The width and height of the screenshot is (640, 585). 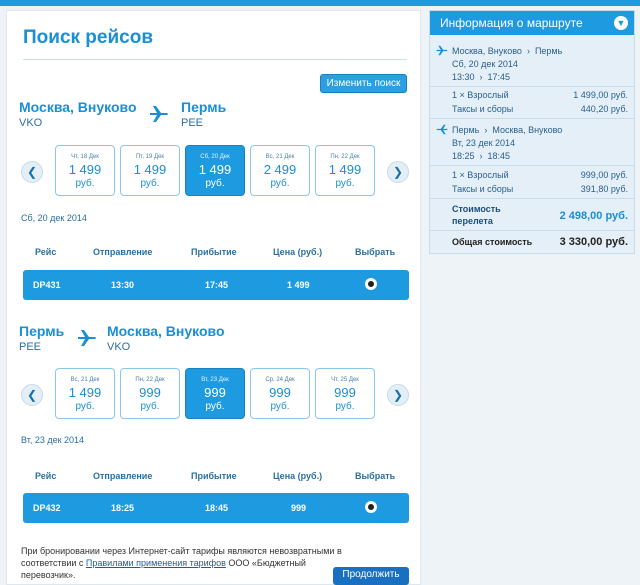 What do you see at coordinates (481, 77) in the screenshot?
I see `leg1-times: 13:30 › 17:45` at bounding box center [481, 77].